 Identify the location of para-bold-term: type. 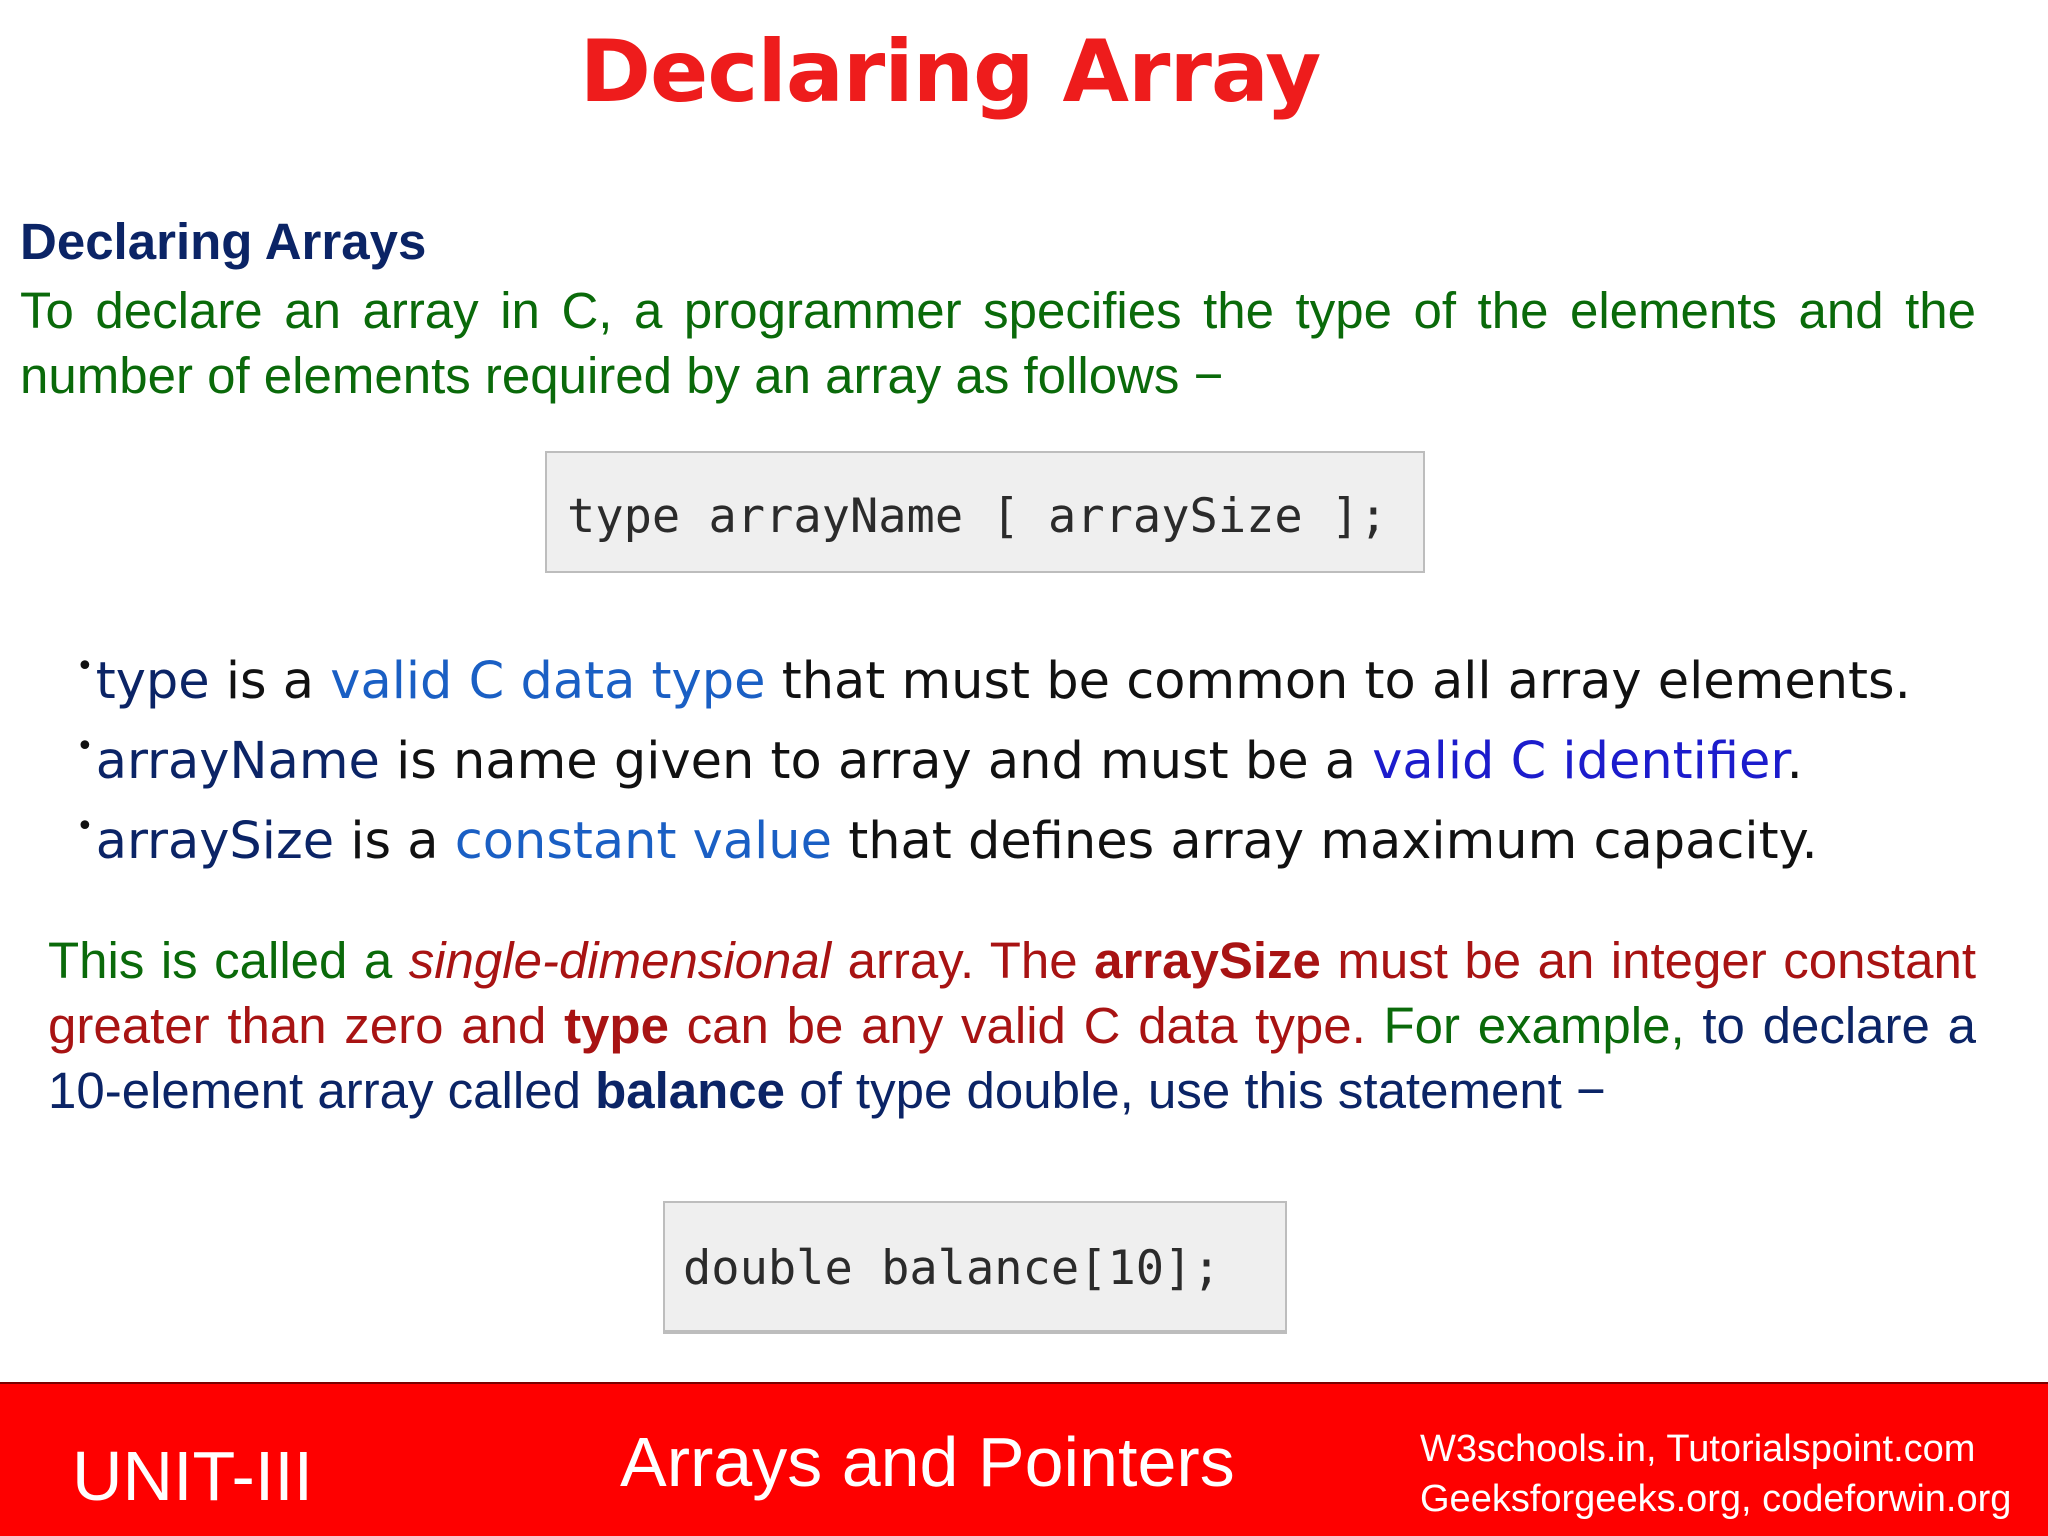
(616, 1025).